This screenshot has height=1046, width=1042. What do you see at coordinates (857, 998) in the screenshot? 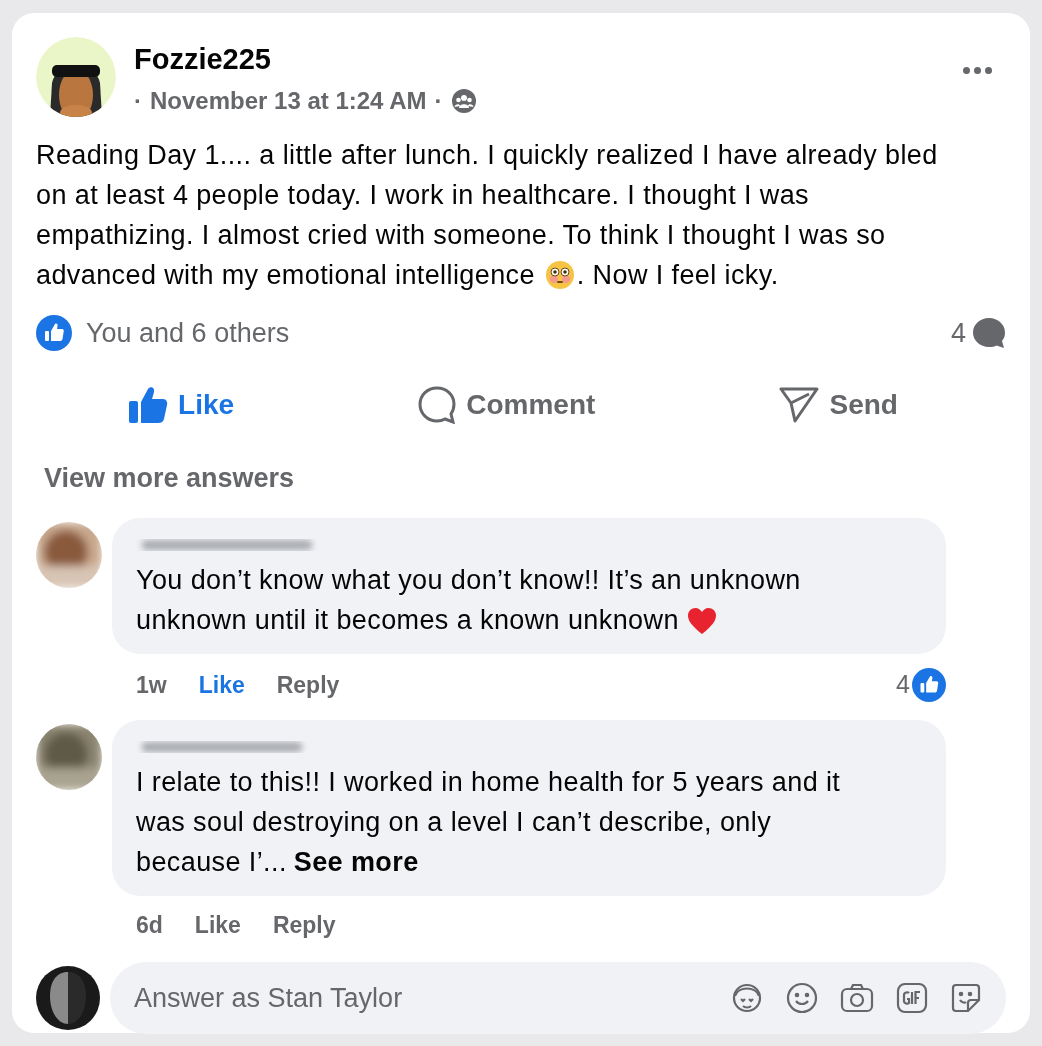
I see `camera-icon` at bounding box center [857, 998].